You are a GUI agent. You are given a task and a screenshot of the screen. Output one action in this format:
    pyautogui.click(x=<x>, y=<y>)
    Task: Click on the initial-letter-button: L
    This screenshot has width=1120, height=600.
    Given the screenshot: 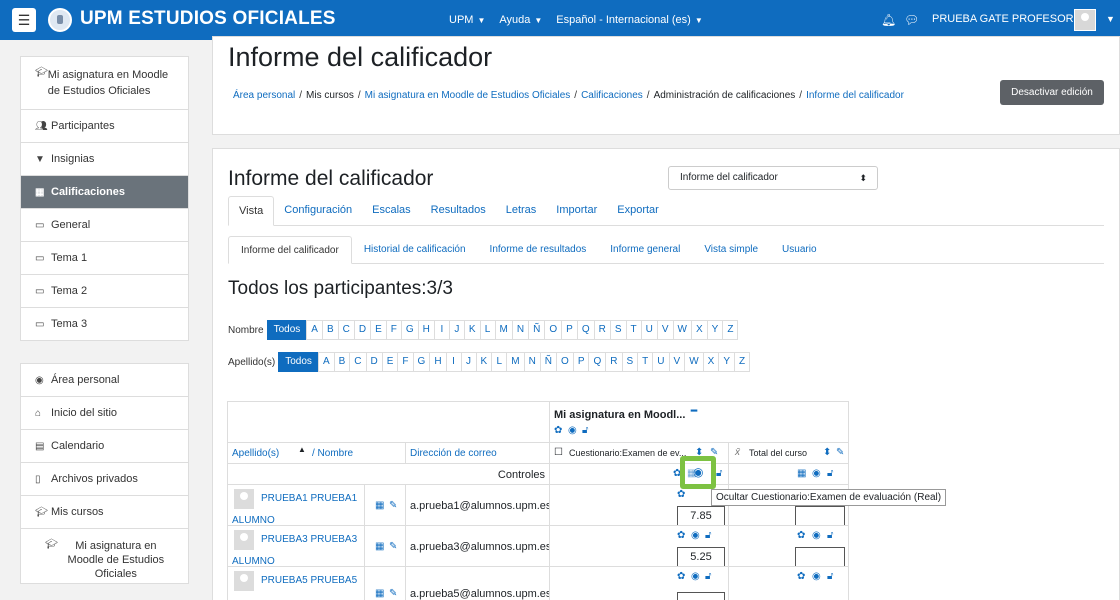 What is the action you would take?
    pyautogui.click(x=487, y=330)
    